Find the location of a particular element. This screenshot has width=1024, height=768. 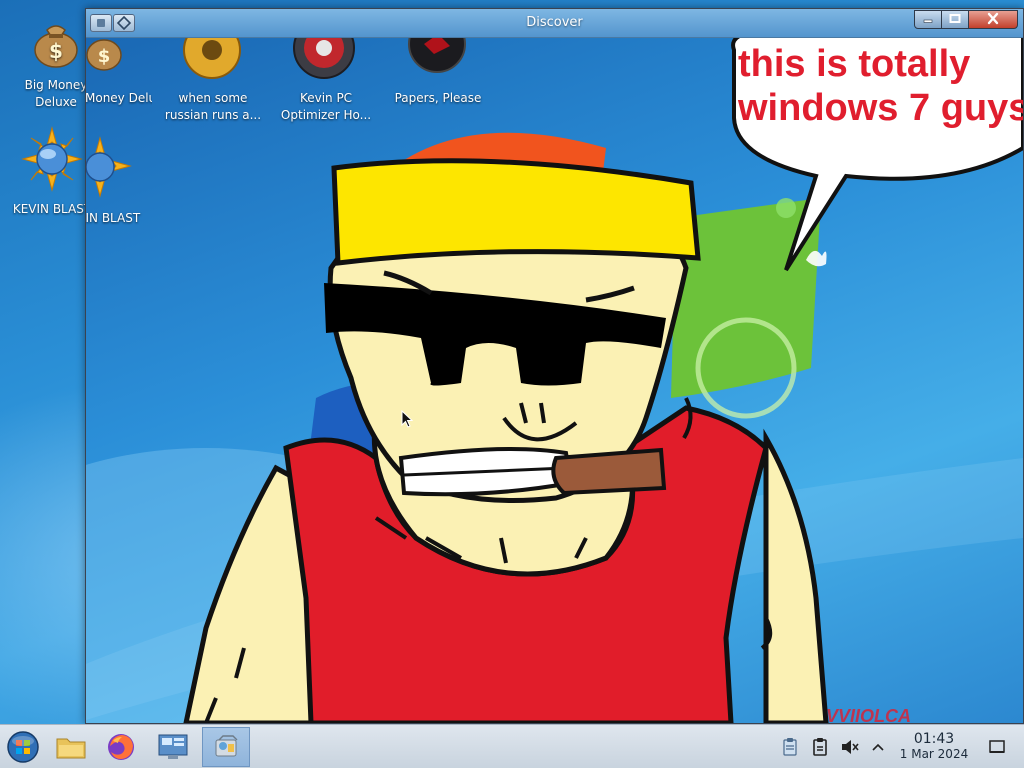

inner-icon-label-big-money: Big Money Deluxe is located at coordinates (119, 98).